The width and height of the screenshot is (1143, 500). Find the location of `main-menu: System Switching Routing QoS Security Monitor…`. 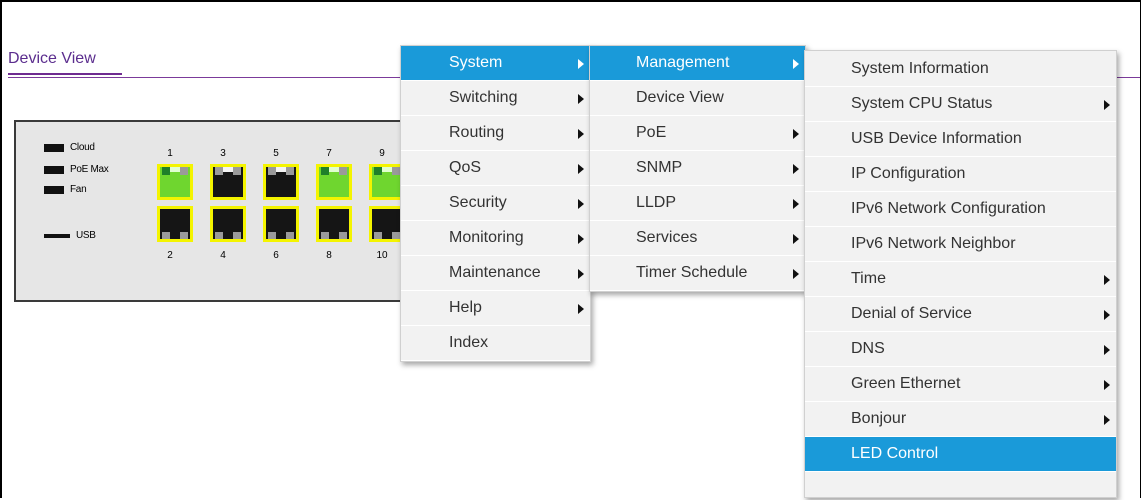

main-menu: System Switching Routing QoS Security Monitor… is located at coordinates (495, 203).